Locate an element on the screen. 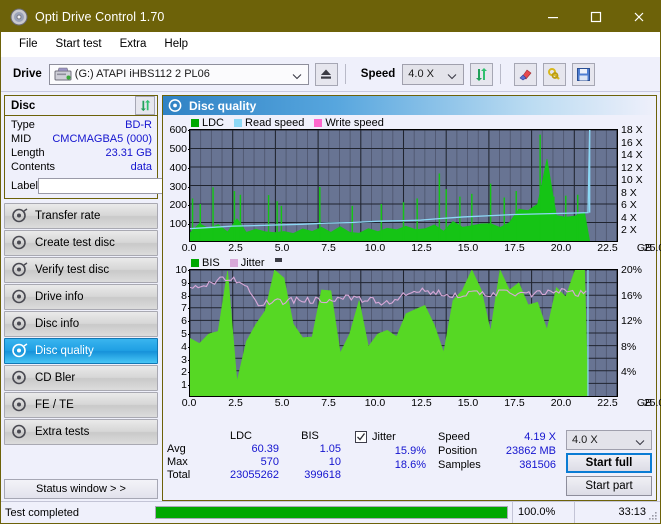  disc-row-mid: MID CMCMAGBA5 (000) is located at coordinates (81, 139).